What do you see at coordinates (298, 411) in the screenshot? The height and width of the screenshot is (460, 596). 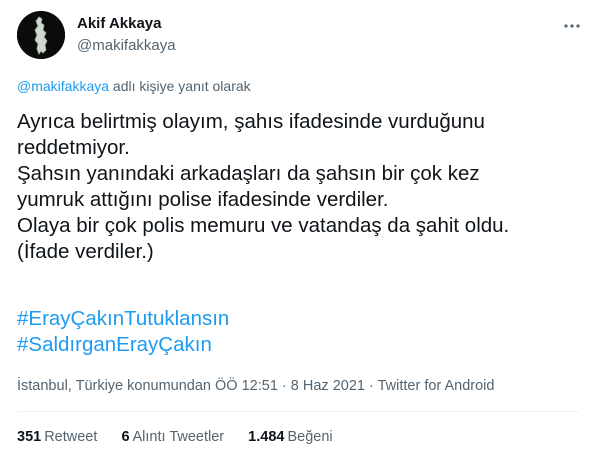 I see `divider` at bounding box center [298, 411].